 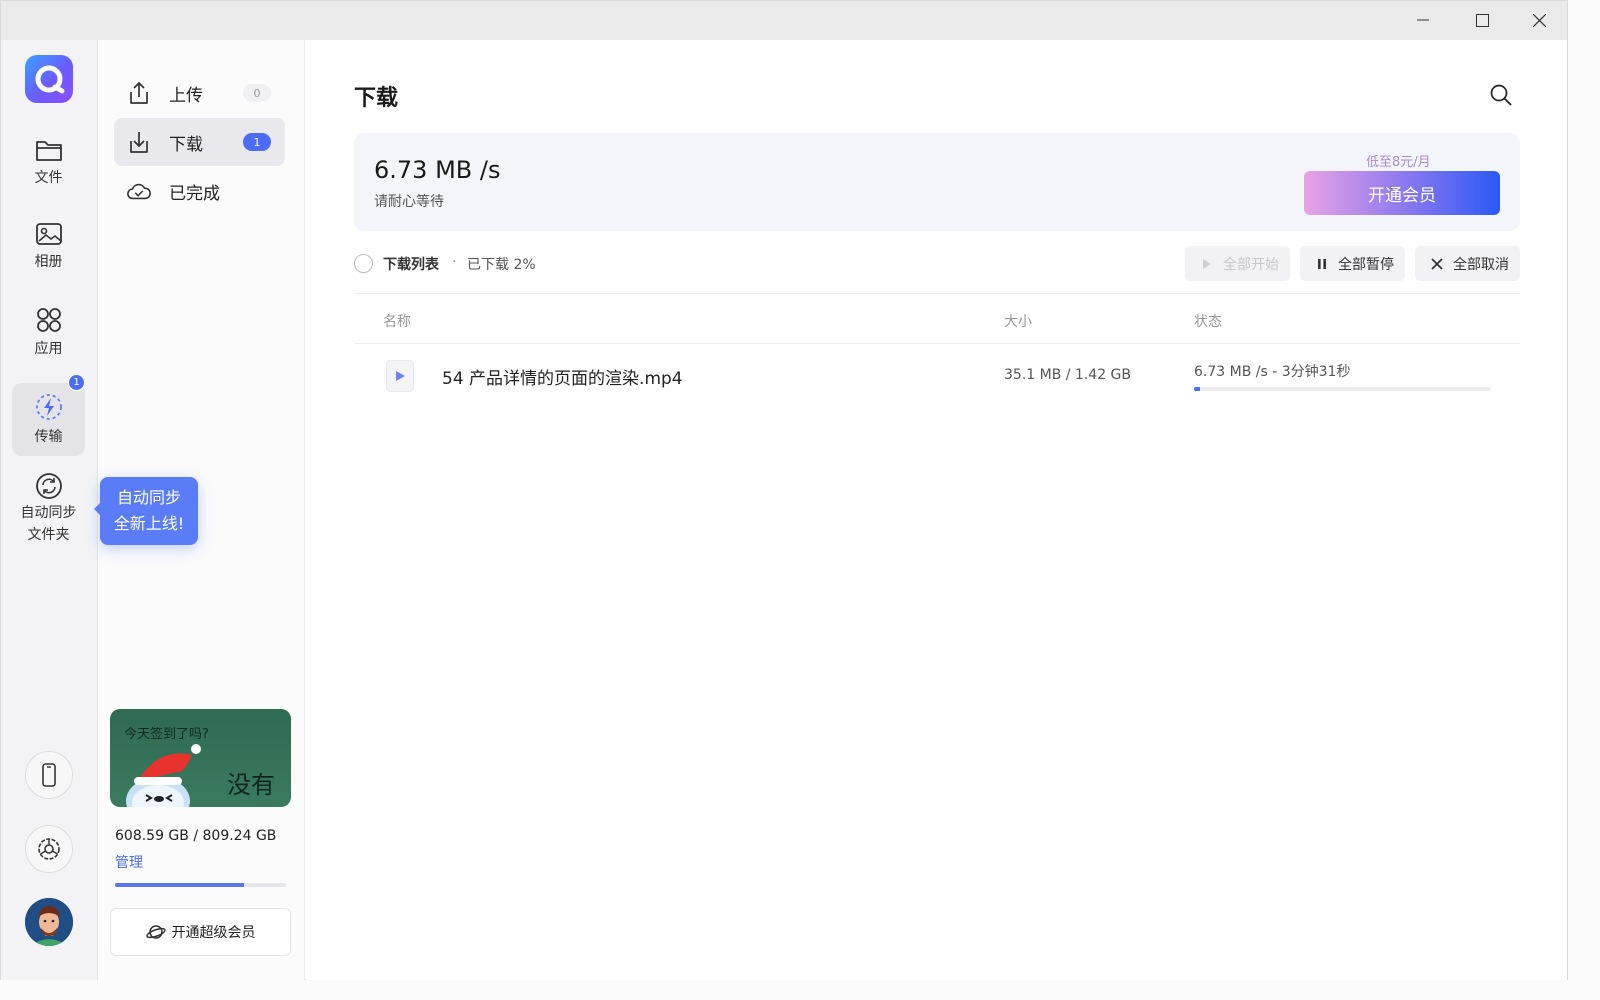 What do you see at coordinates (937, 264) in the screenshot?
I see `download-list-toolbar: 下载列表 · 已下载 2% 全部开始 全部暂停 全部取消` at bounding box center [937, 264].